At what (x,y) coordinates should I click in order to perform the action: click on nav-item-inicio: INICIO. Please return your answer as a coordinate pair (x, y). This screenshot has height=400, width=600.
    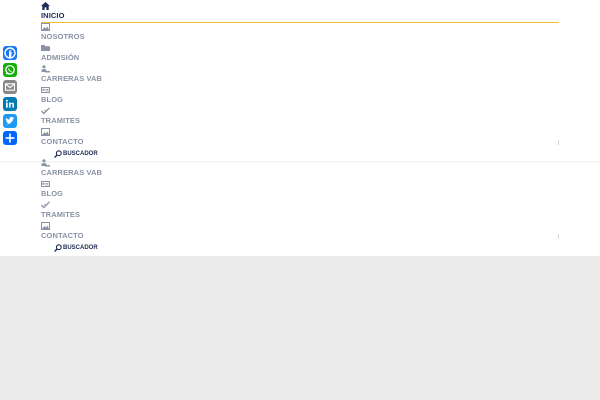
    Looking at the image, I should click on (301, 11).